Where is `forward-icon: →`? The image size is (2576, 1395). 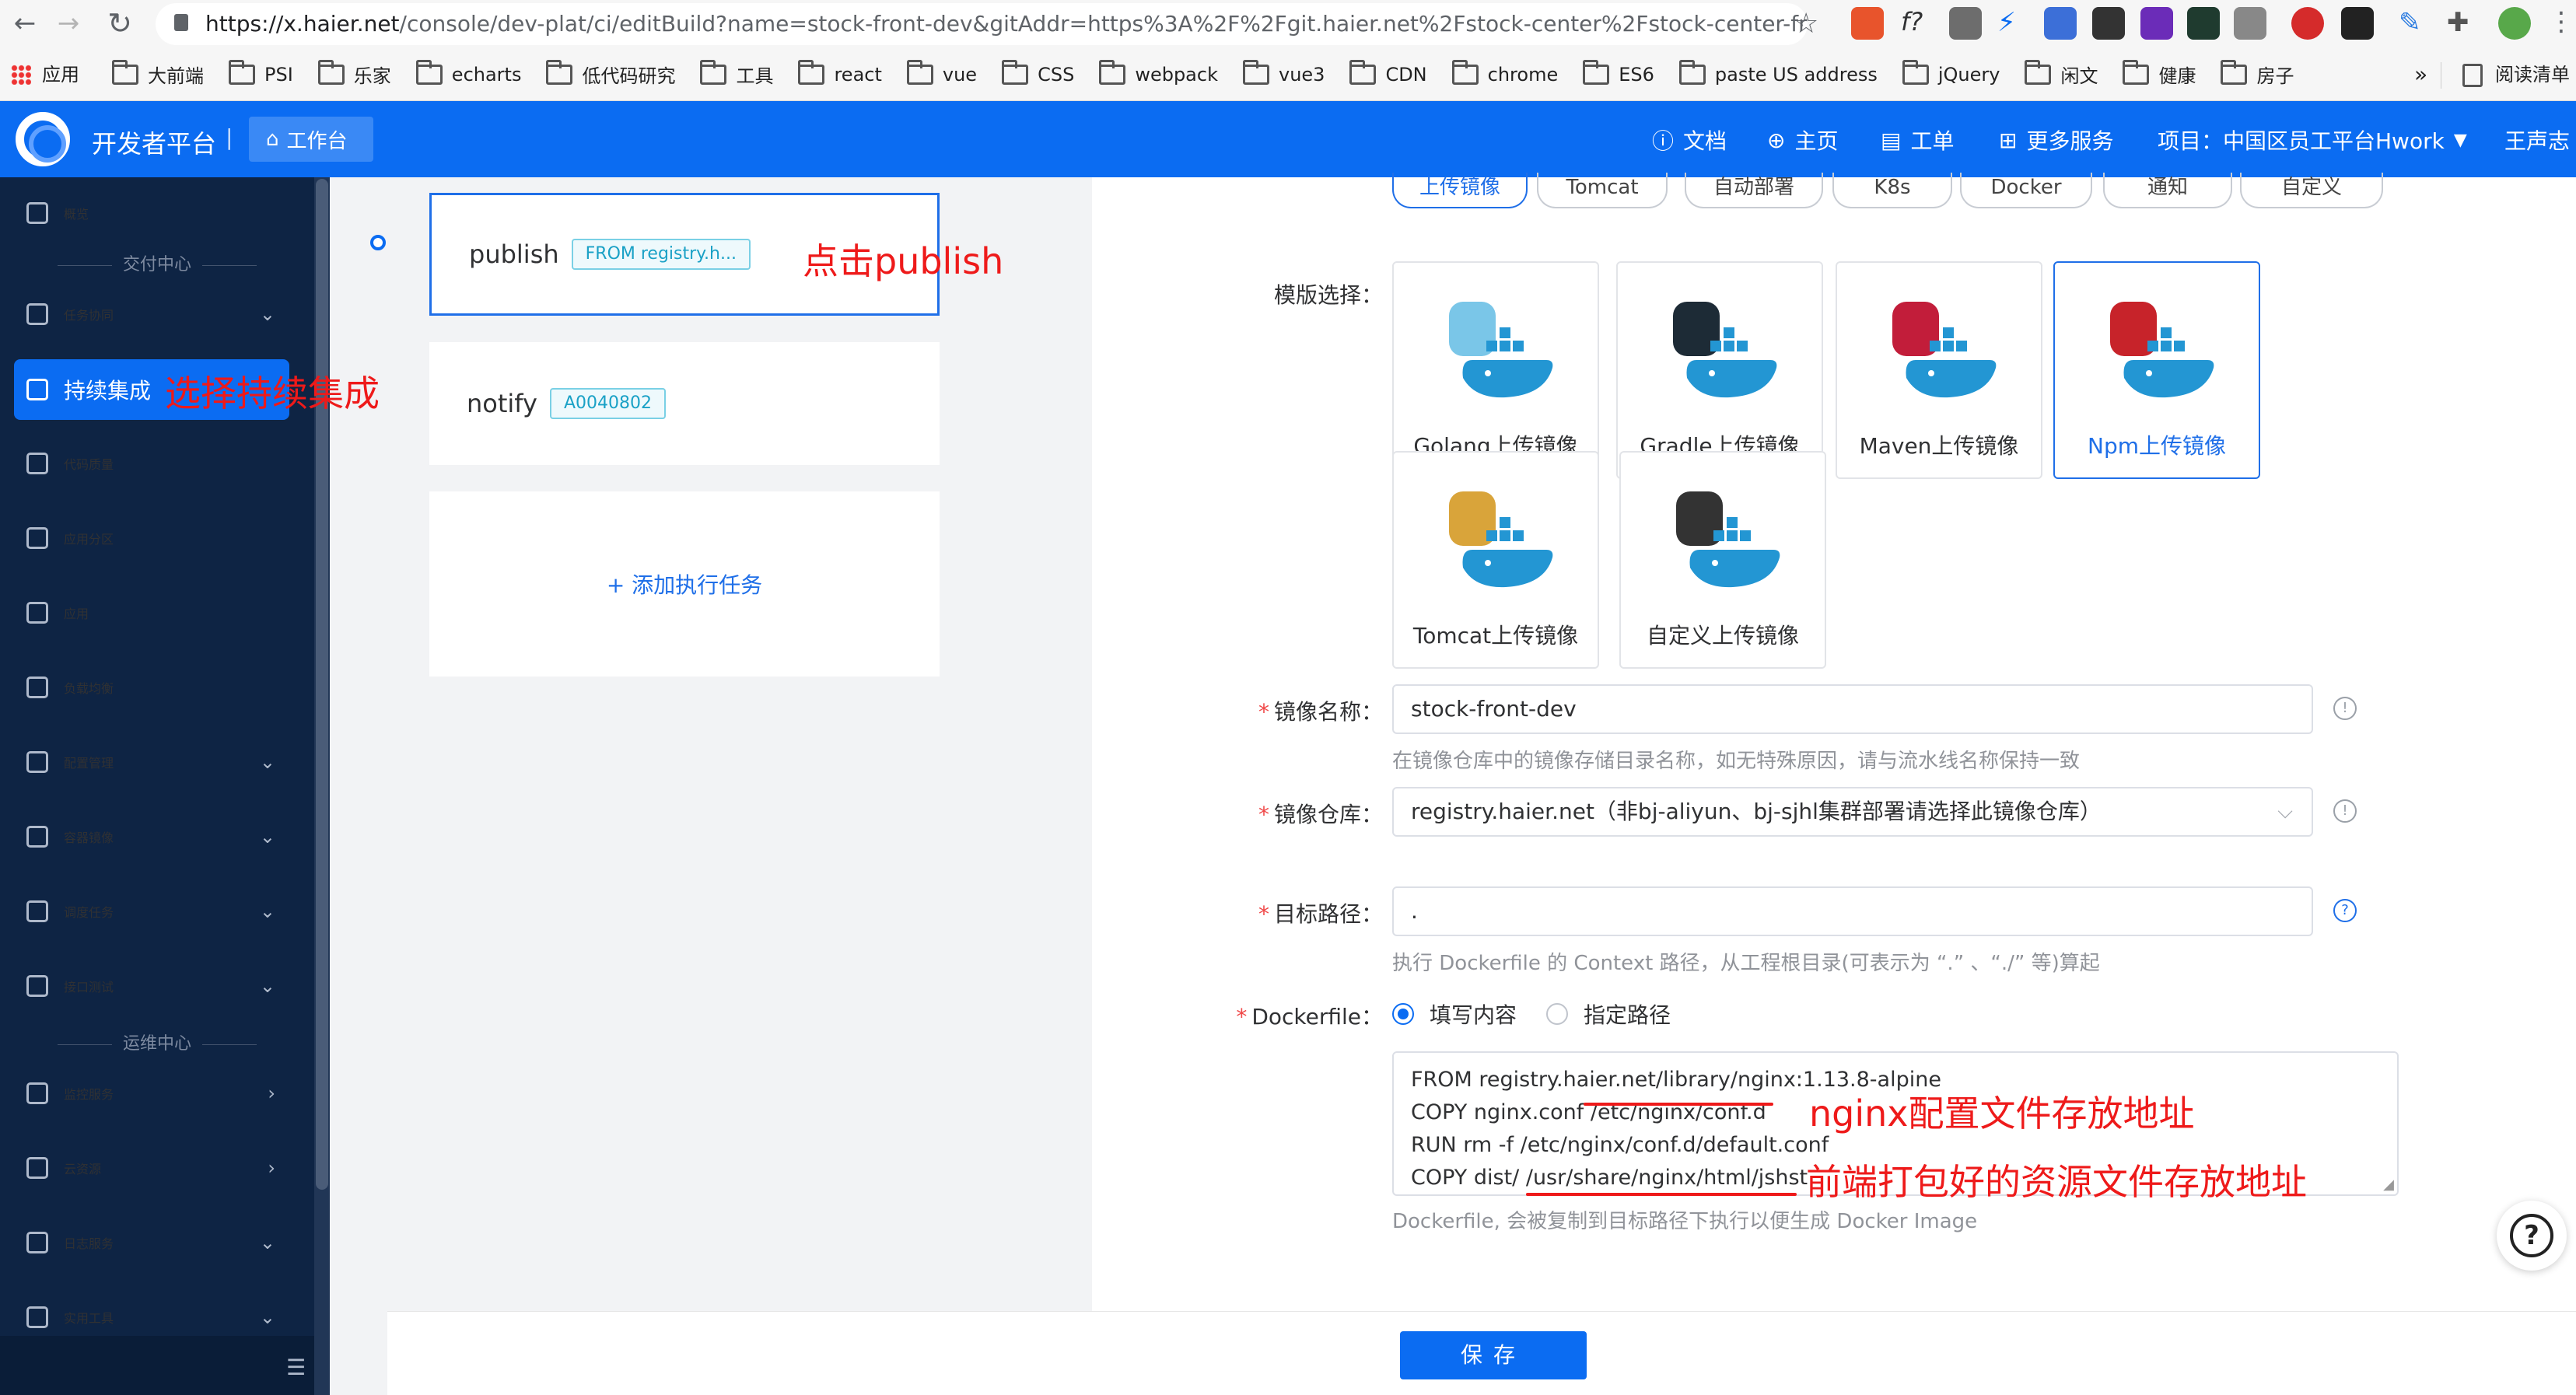
forward-icon: → is located at coordinates (69, 23).